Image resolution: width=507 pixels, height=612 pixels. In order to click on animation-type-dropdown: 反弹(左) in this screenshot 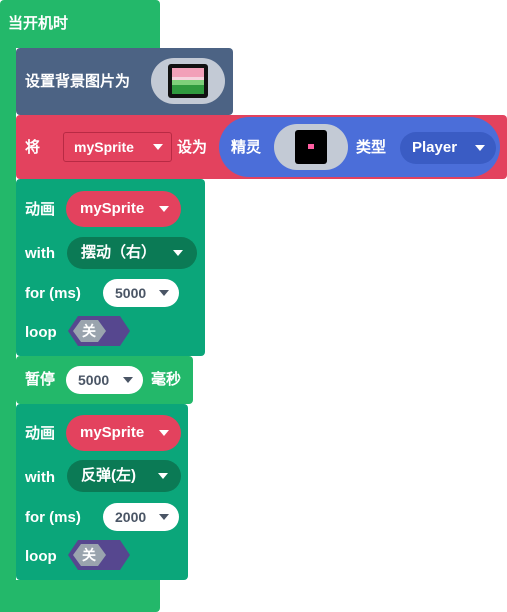, I will do `click(124, 476)`.